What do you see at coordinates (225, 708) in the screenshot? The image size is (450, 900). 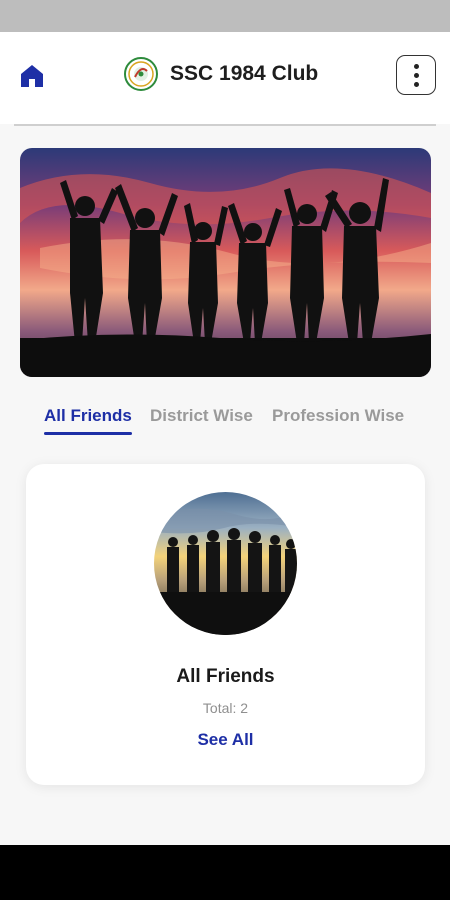 I see `friends-total-count: Total: 2` at bounding box center [225, 708].